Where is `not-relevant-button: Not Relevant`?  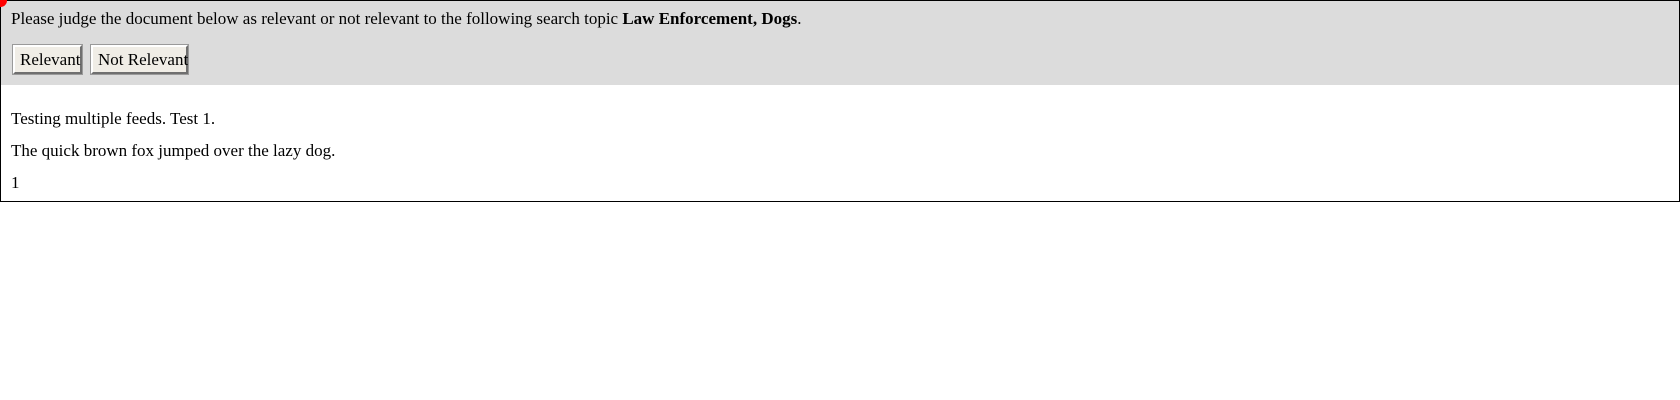 not-relevant-button: Not Relevant is located at coordinates (139, 59).